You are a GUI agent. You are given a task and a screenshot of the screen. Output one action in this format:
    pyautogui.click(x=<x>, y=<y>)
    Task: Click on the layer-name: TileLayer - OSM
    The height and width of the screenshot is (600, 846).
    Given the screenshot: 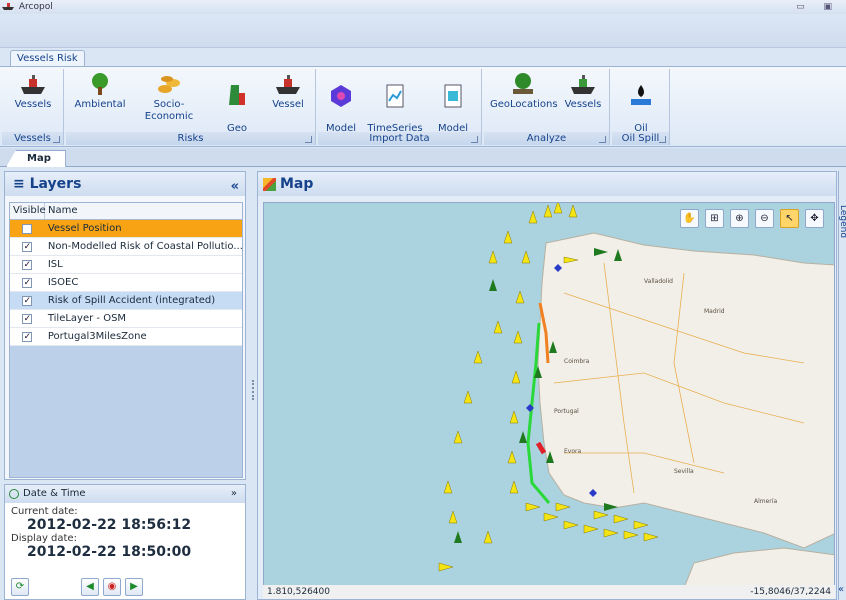 What is the action you would take?
    pyautogui.click(x=87, y=318)
    